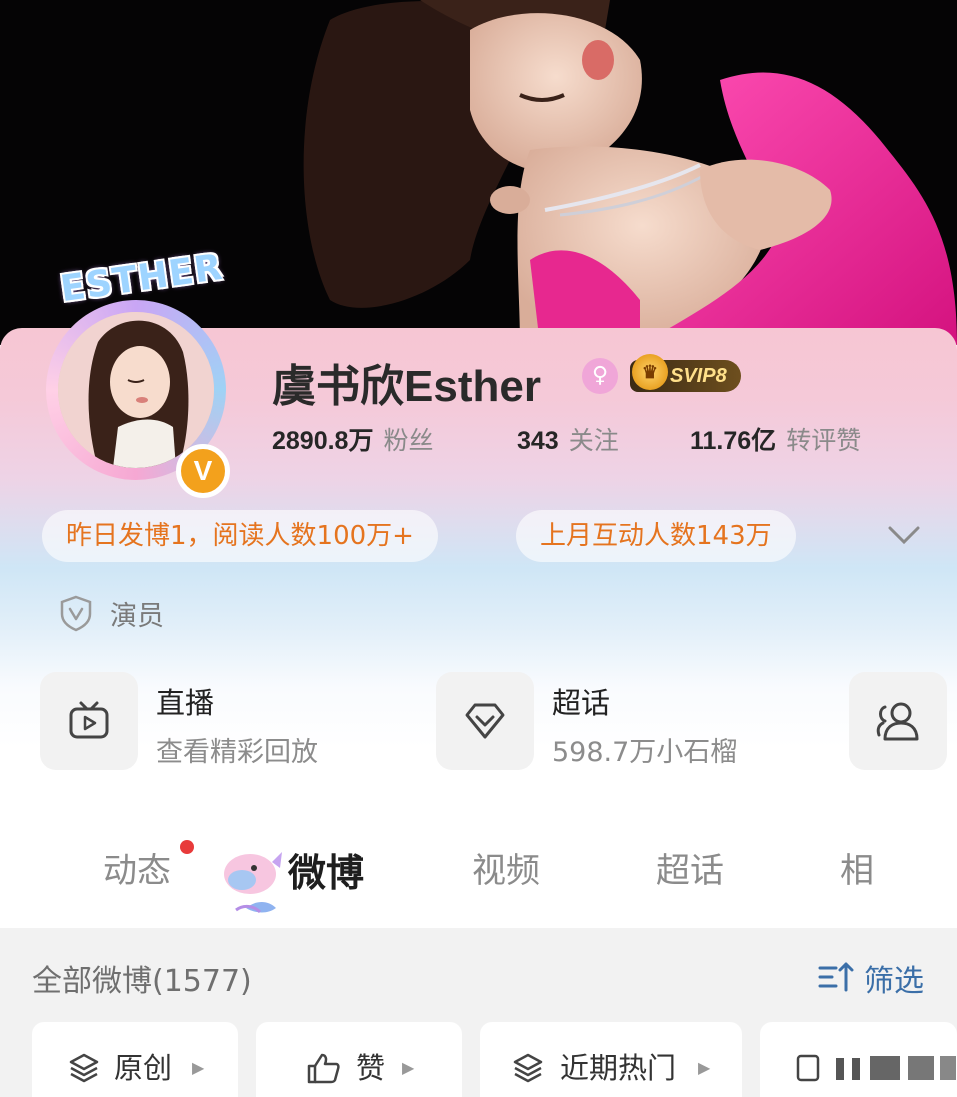 The image size is (957, 1097). Describe the element at coordinates (408, 440) in the screenshot. I see `stat-label: 粉丝` at that location.